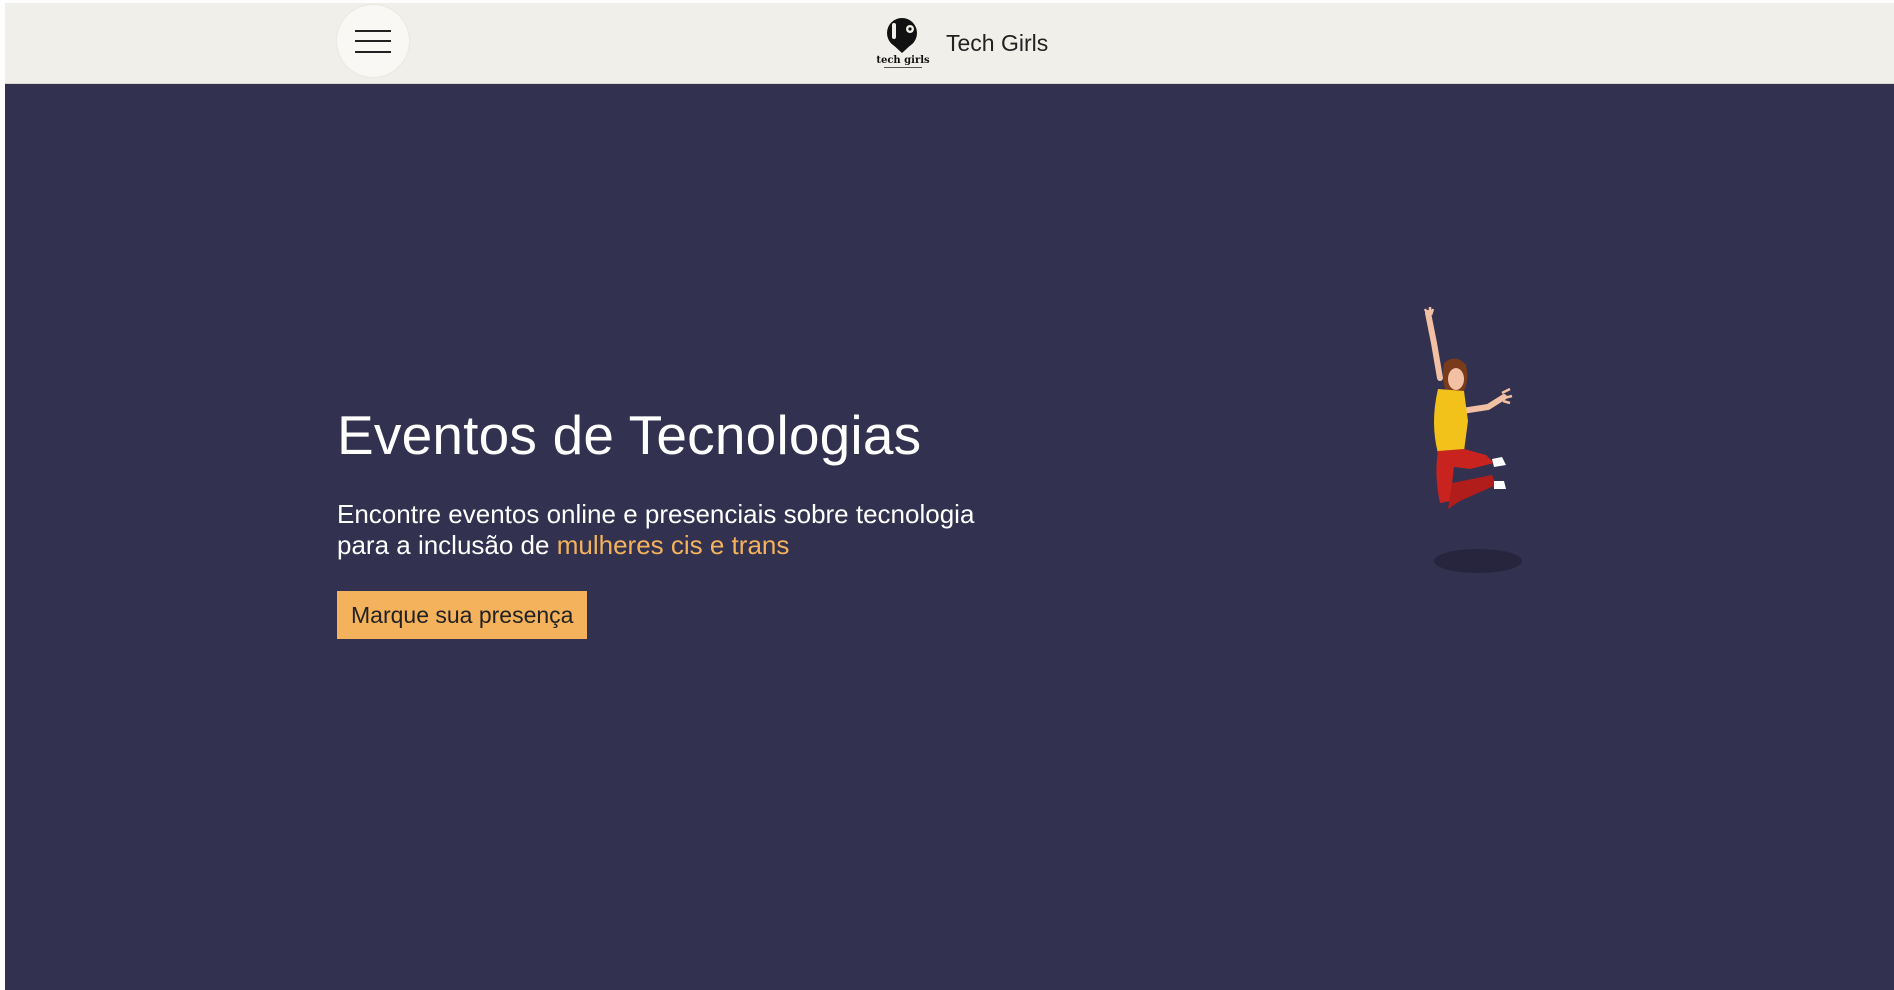  Describe the element at coordinates (997, 42) in the screenshot. I see `brand-name: Tech Girls` at that location.